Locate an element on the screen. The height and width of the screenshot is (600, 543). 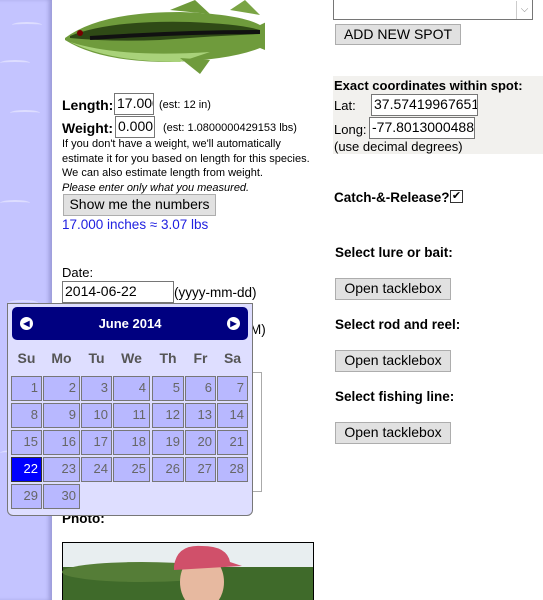
weekday-header: We is located at coordinates (131, 358).